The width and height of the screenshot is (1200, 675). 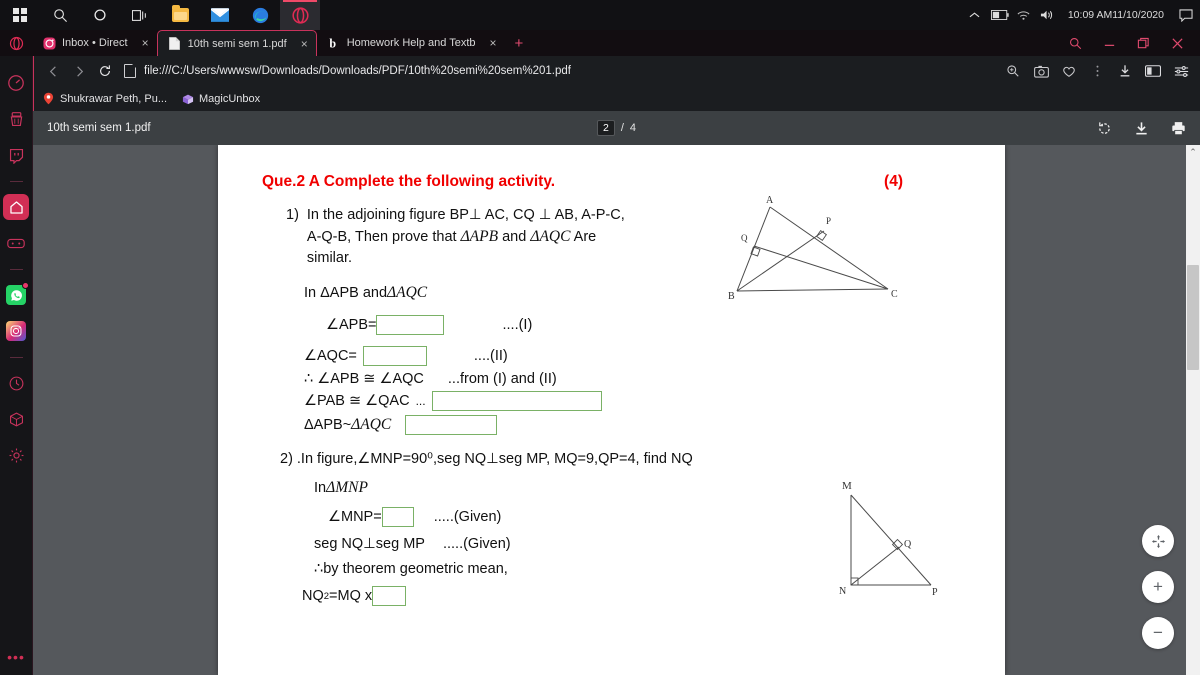 What do you see at coordinates (389, 596) in the screenshot?
I see `qp-value-input` at bounding box center [389, 596].